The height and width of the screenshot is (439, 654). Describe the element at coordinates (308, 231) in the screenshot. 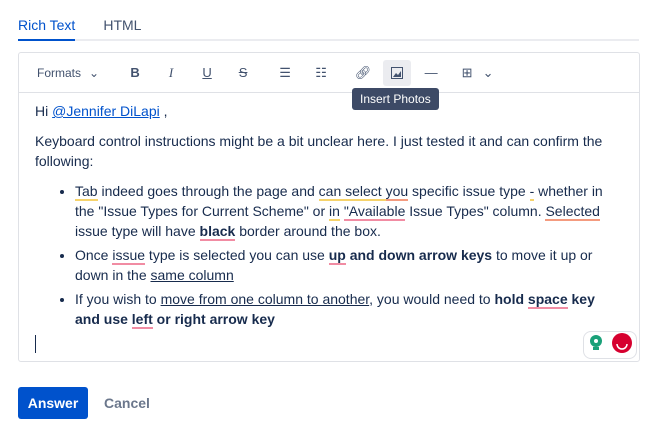

I see `text: border around the box.` at that location.